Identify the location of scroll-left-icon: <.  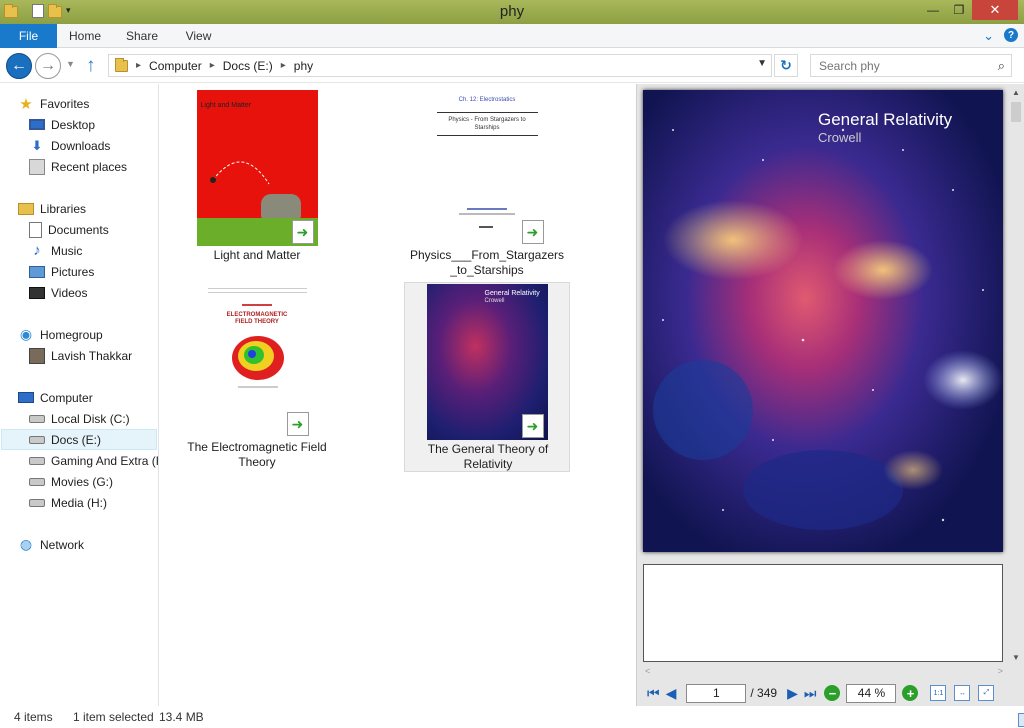
(647, 671).